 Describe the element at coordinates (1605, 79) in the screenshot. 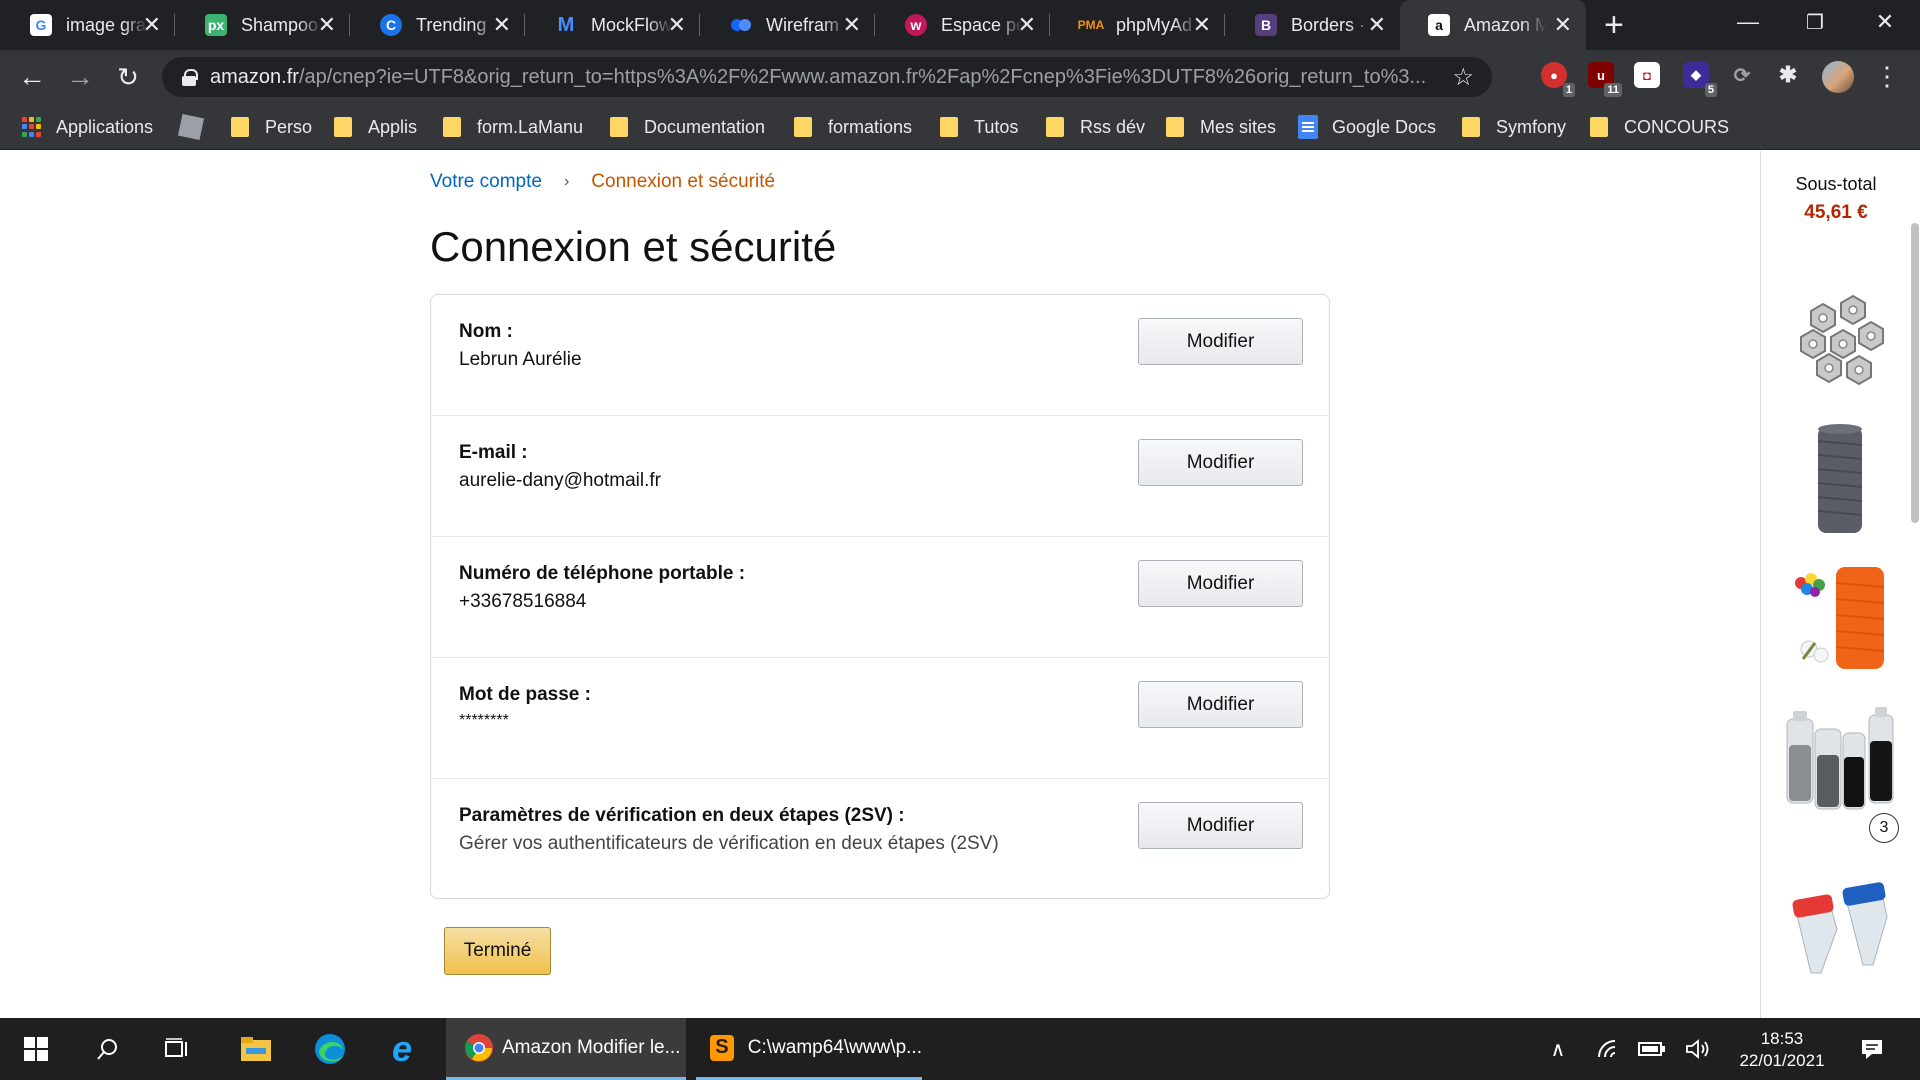

I see `extension-ublock-icon: u 11` at that location.